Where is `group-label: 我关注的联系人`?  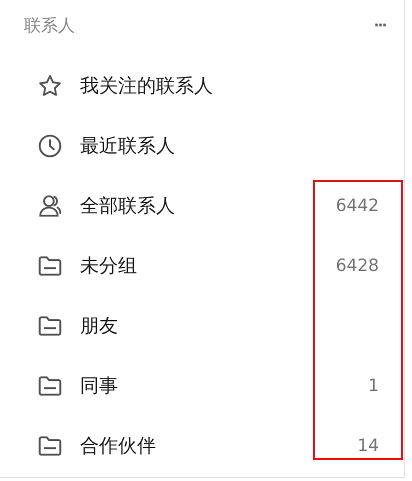
group-label: 我关注的联系人 is located at coordinates (147, 86).